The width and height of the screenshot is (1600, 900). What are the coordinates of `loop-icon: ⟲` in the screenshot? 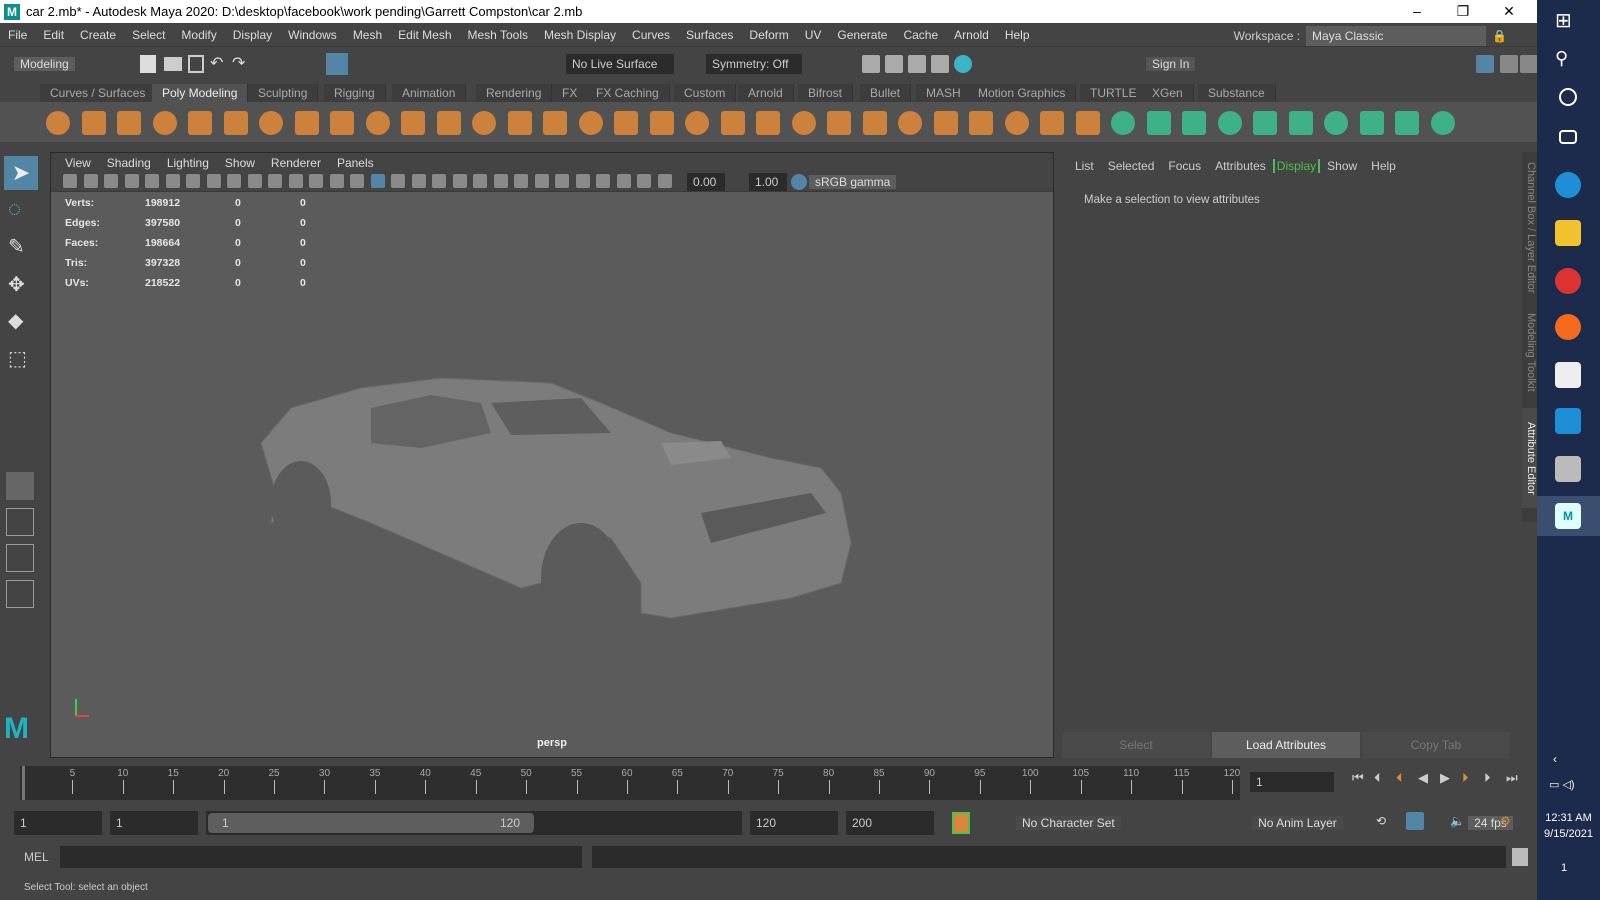 It's located at (1385, 823).